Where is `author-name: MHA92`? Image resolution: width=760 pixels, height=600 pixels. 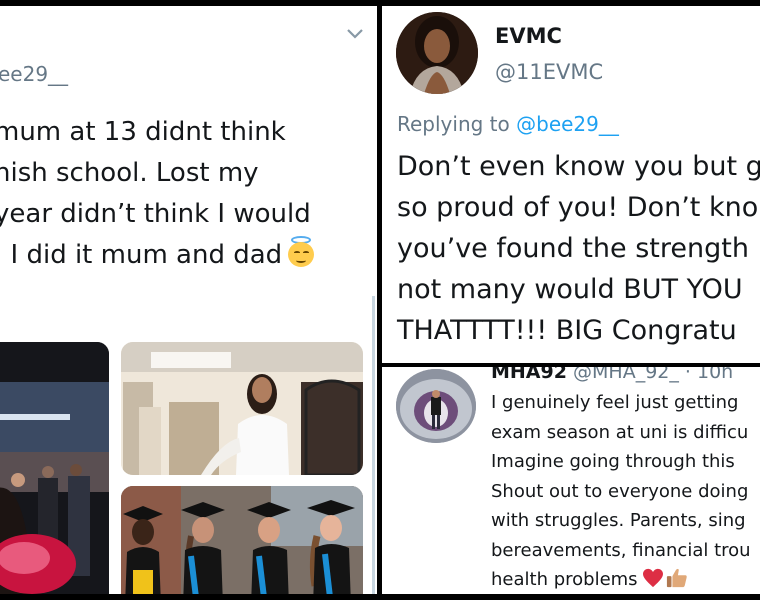
author-name: MHA92 is located at coordinates (529, 375).